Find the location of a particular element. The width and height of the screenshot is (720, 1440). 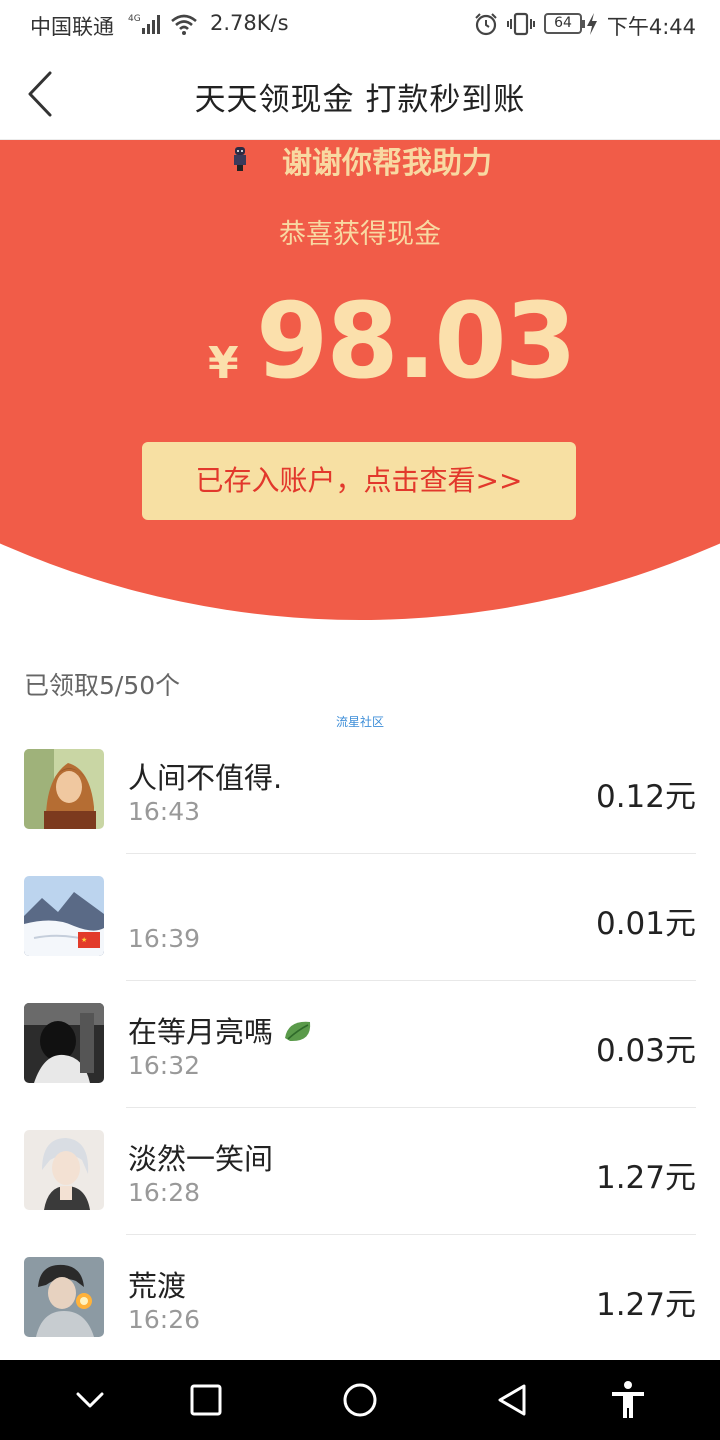

list-item: 人间不值得. 16:43 0.12元 is located at coordinates (360, 790).